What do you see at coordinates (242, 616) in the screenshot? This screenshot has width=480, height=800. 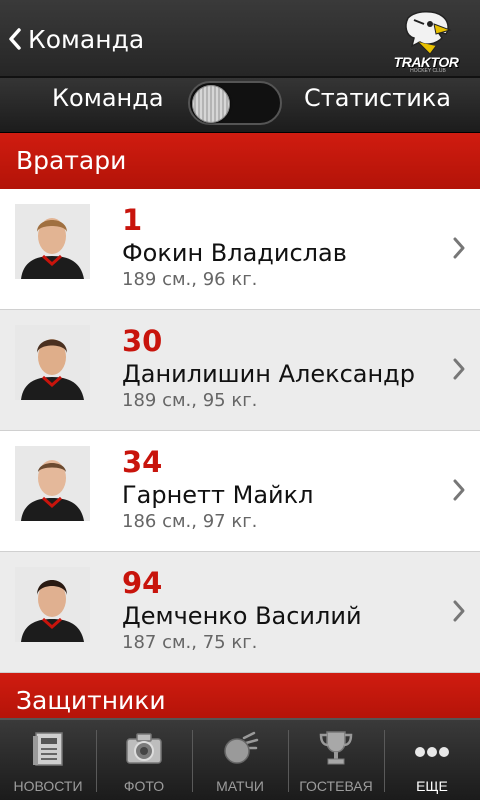 I see `player-name: Демченко Василий` at bounding box center [242, 616].